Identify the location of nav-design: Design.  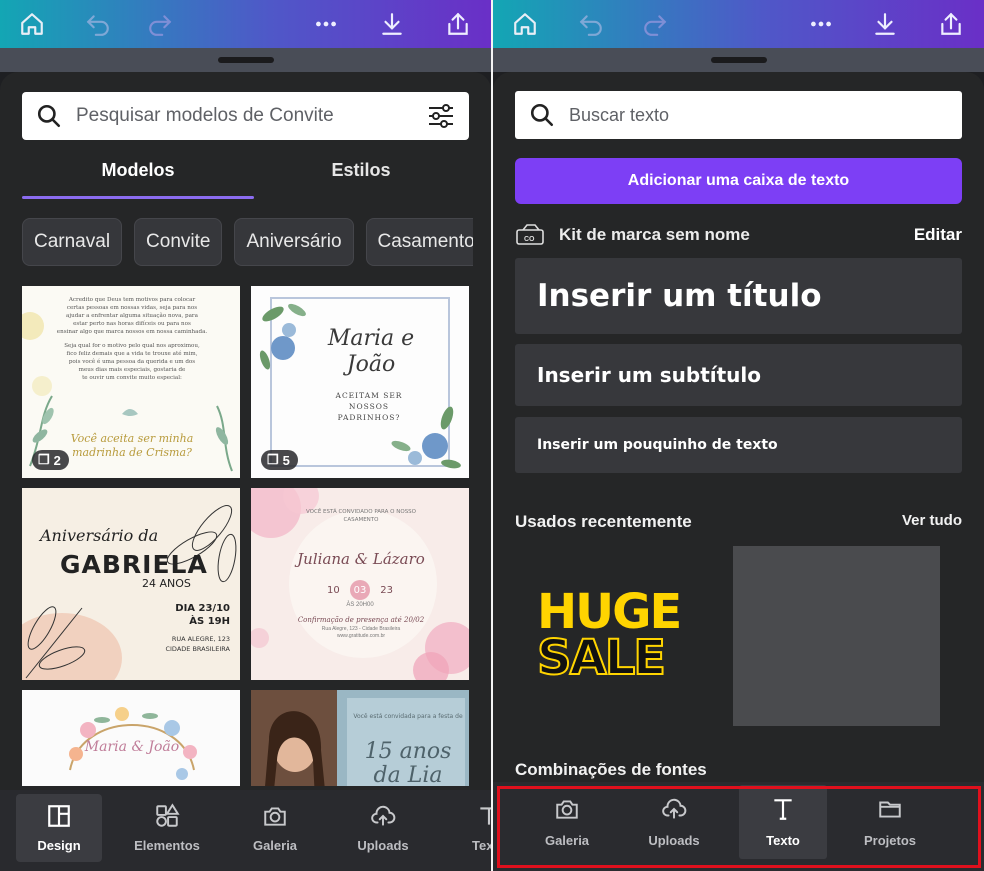
(59, 828).